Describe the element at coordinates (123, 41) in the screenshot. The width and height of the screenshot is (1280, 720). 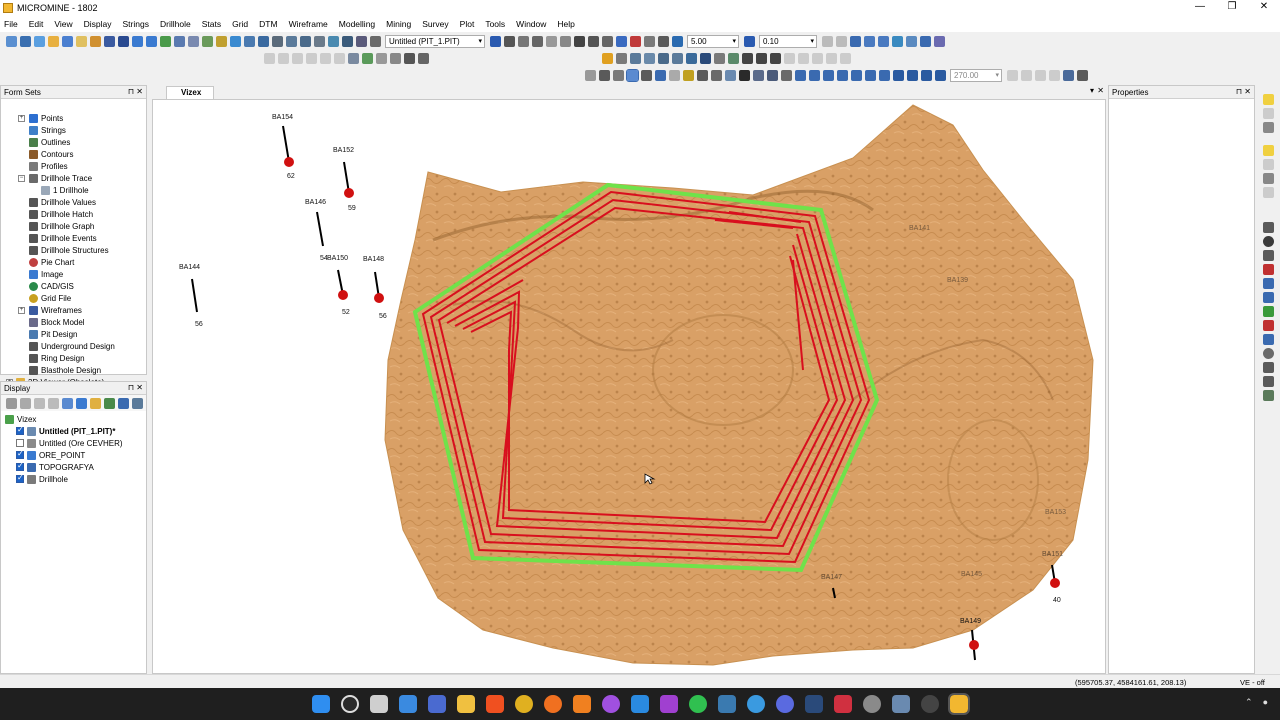
I see `save-all-icon` at that location.